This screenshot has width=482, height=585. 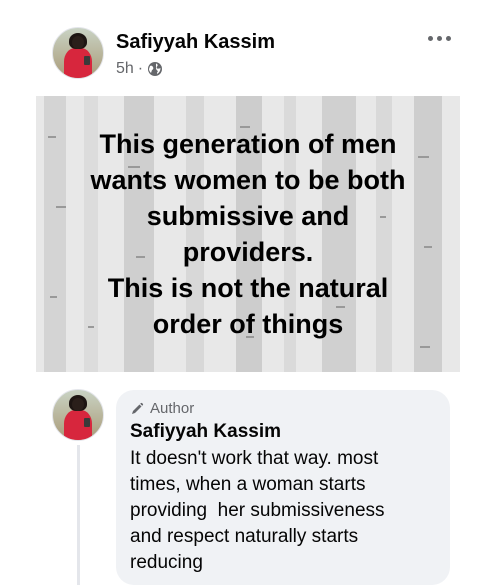 What do you see at coordinates (257, 510) in the screenshot?
I see `comment-text-line: providing her submissiveness` at bounding box center [257, 510].